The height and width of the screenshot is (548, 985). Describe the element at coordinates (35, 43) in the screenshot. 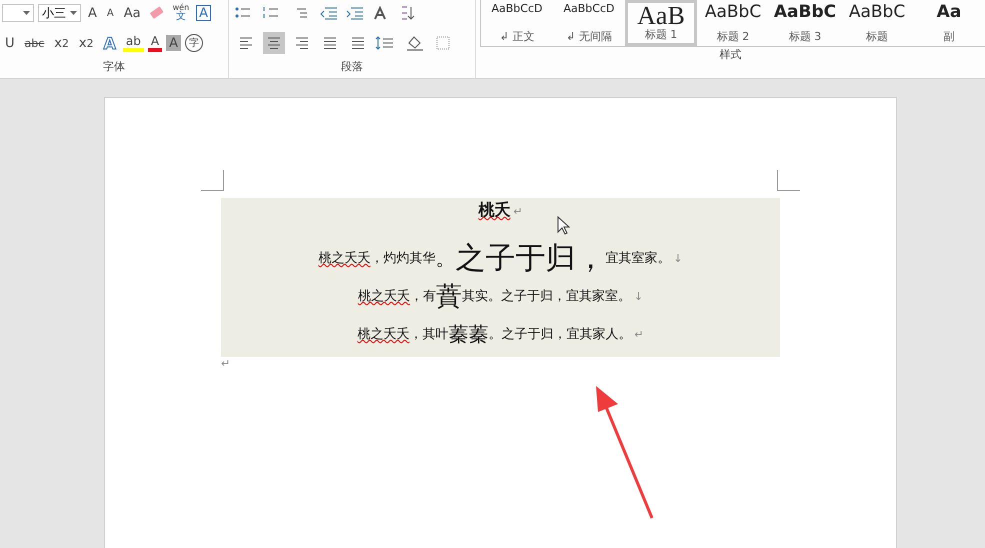

I see `font-button: abc` at that location.